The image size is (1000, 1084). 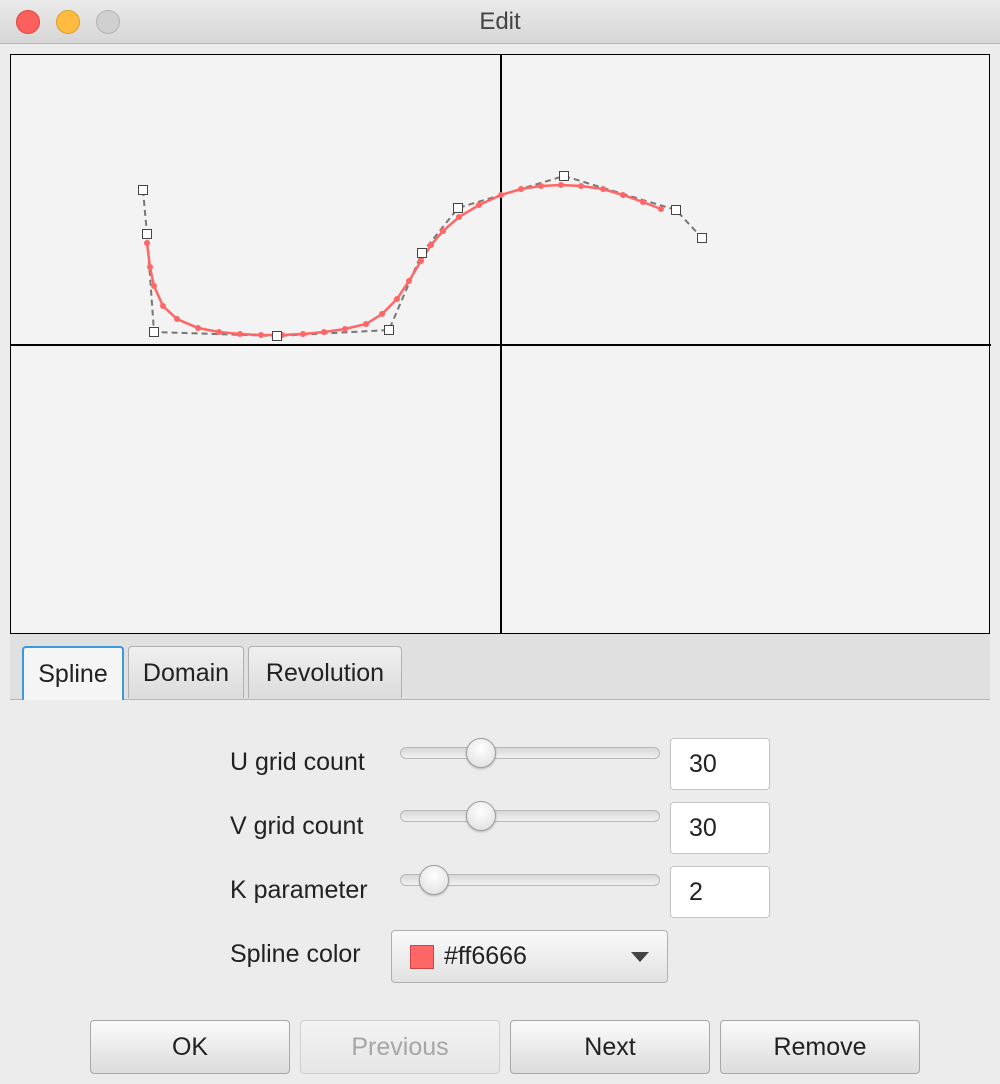 I want to click on spline-color-label: Spline color, so click(x=295, y=954).